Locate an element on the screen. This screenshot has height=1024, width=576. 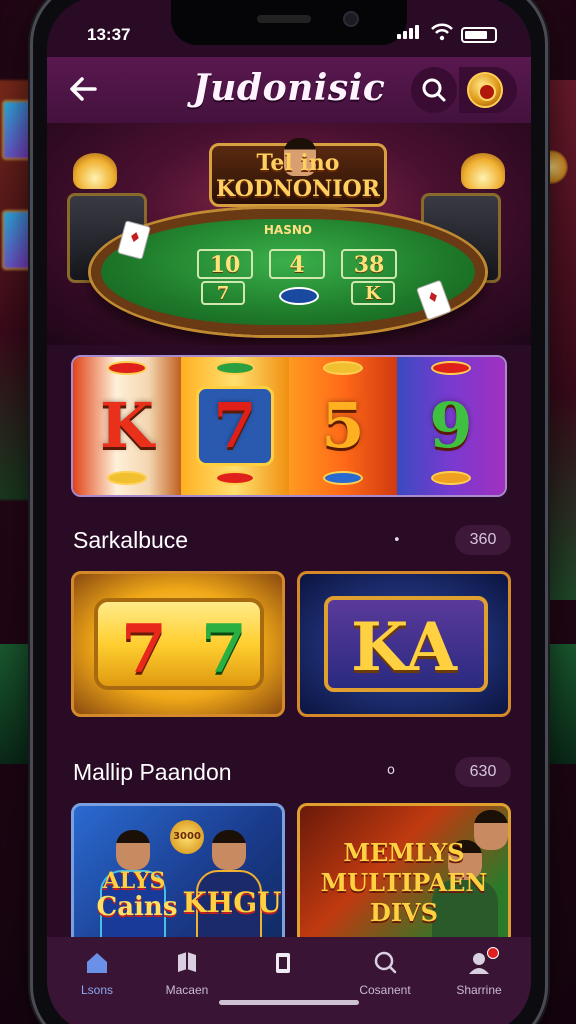
promo-card-memlys: MEMLYS MULTIPAEN DIVS is located at coordinates (404, 878).